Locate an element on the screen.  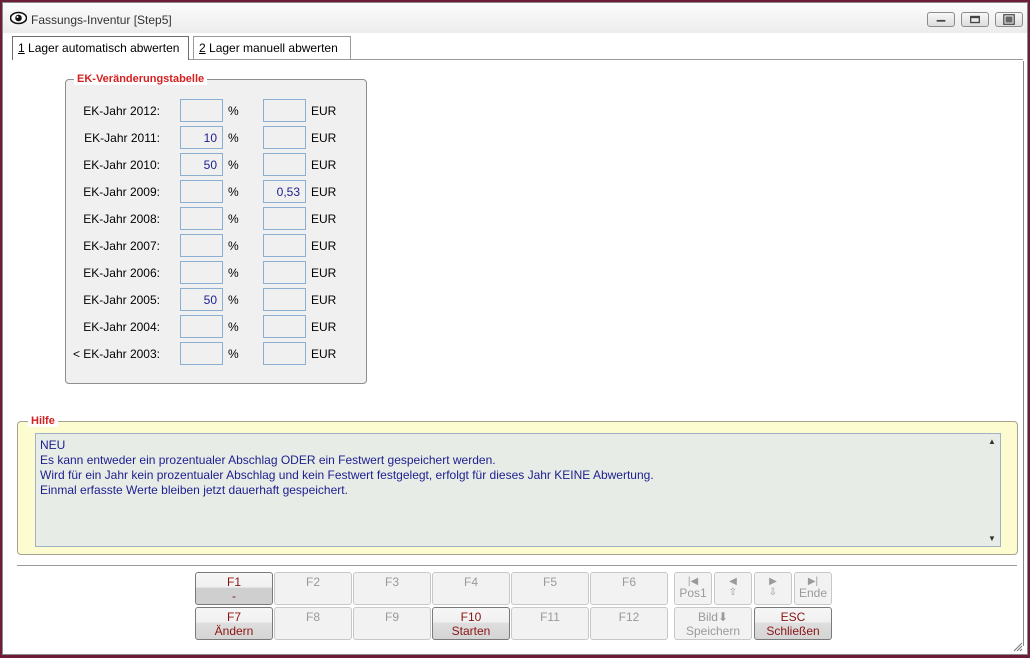
resize-grip-icon is located at coordinates (1018, 647).